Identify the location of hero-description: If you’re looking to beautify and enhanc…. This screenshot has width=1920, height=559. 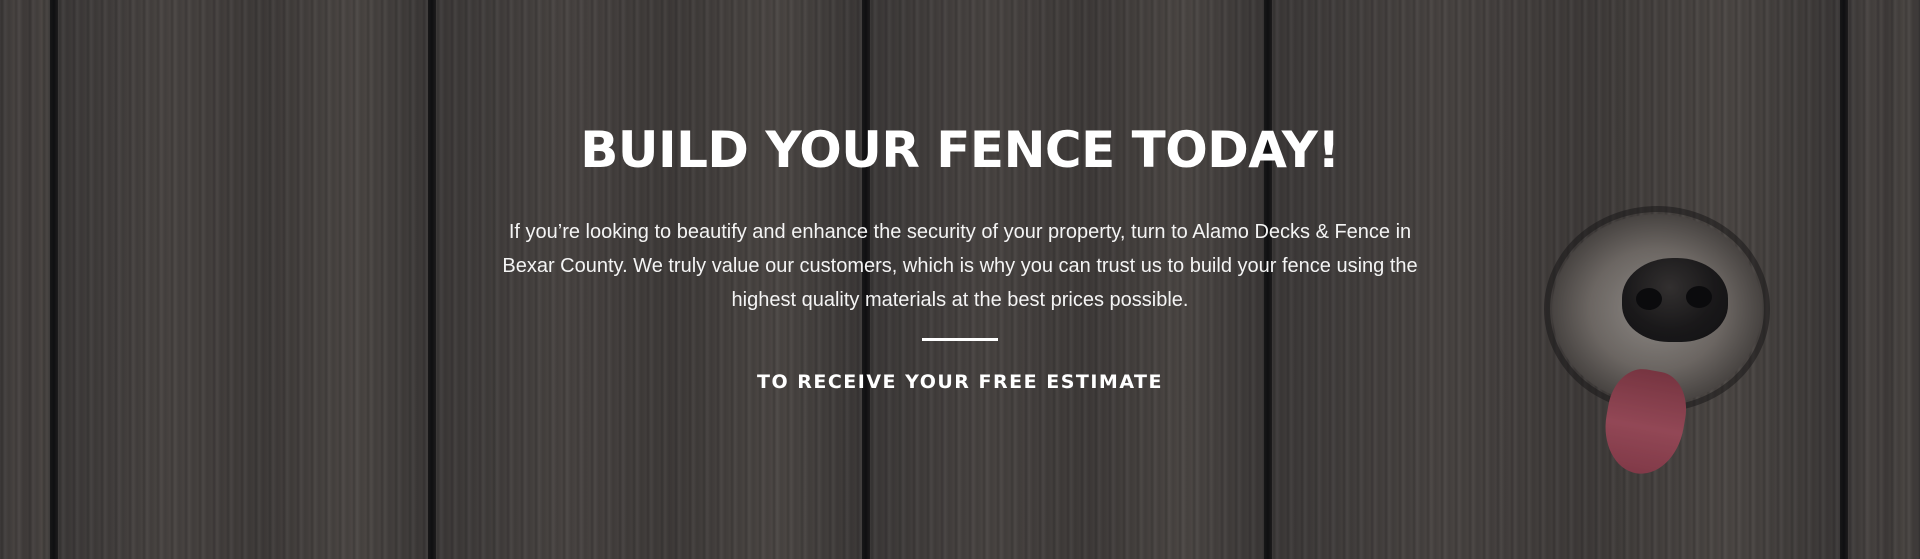
(960, 266).